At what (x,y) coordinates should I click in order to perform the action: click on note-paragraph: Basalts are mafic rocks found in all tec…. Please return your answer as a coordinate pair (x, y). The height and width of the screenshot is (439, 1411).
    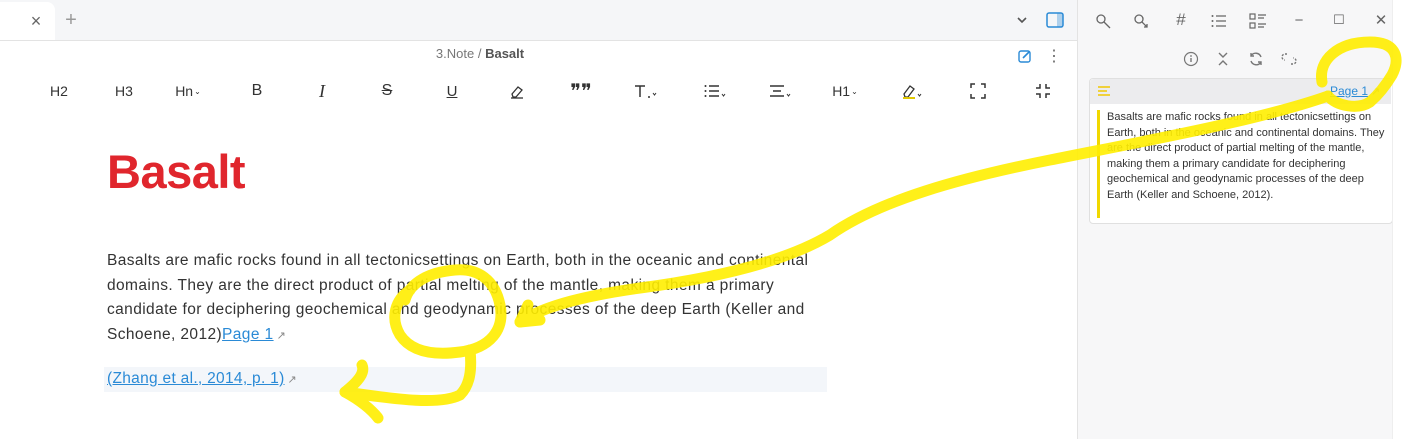
    Looking at the image, I should click on (472, 298).